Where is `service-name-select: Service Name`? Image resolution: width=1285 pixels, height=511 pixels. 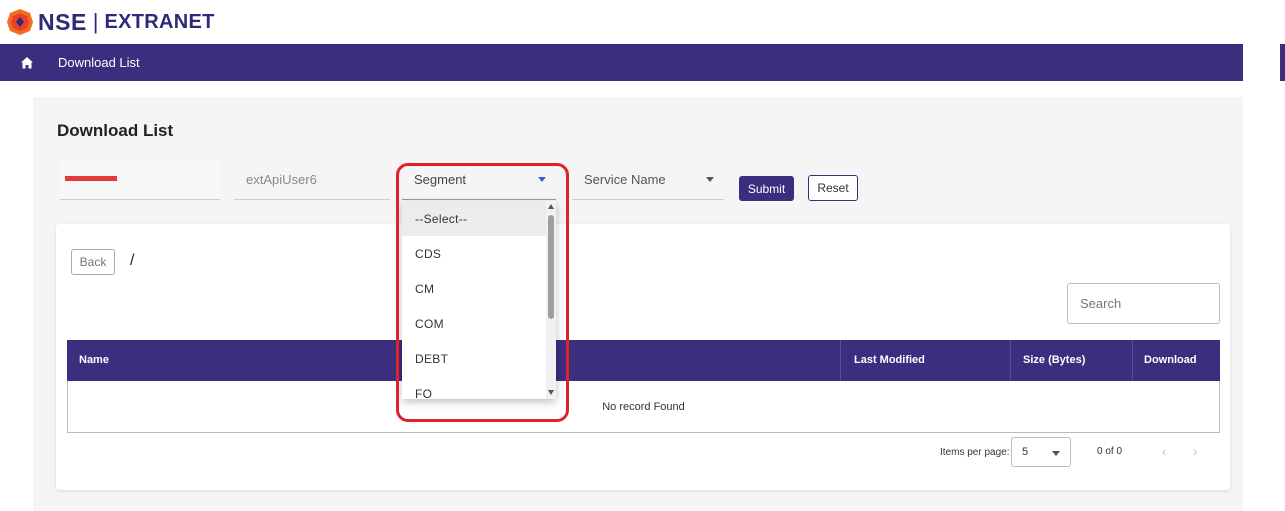
service-name-select: Service Name is located at coordinates (648, 180).